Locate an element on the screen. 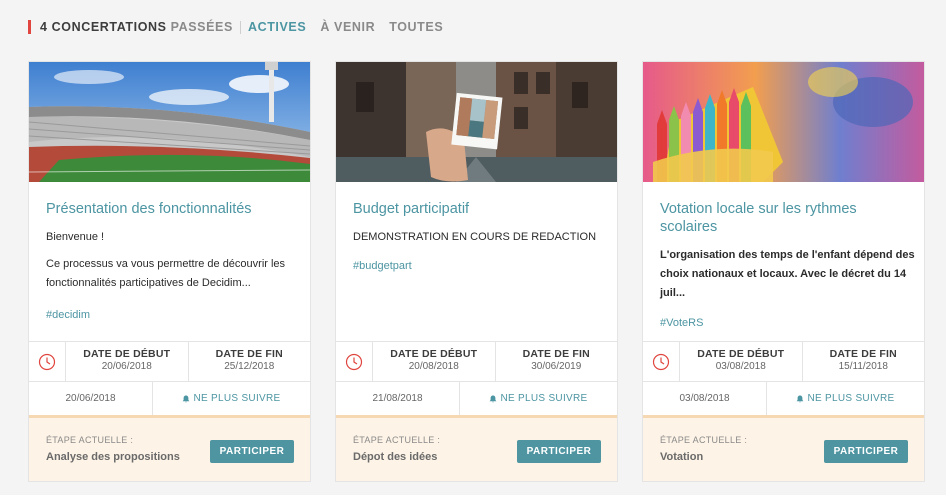  card-hashtag: #VoteRS is located at coordinates (681, 323).